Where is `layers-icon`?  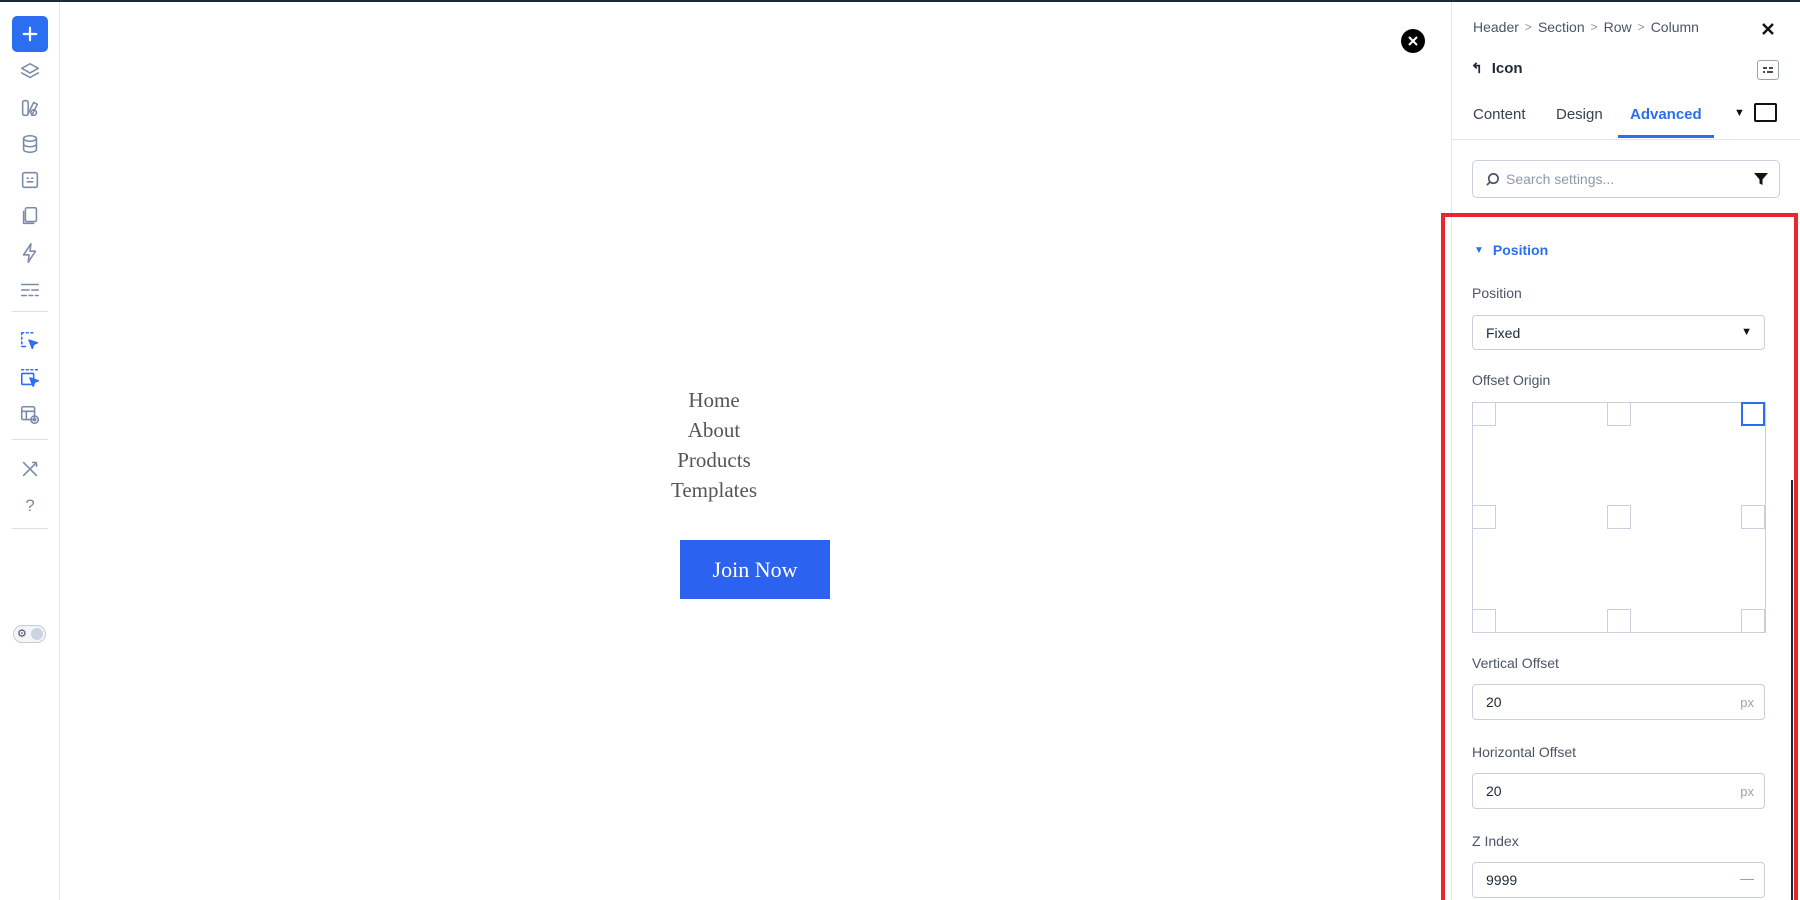
layers-icon is located at coordinates (30, 70).